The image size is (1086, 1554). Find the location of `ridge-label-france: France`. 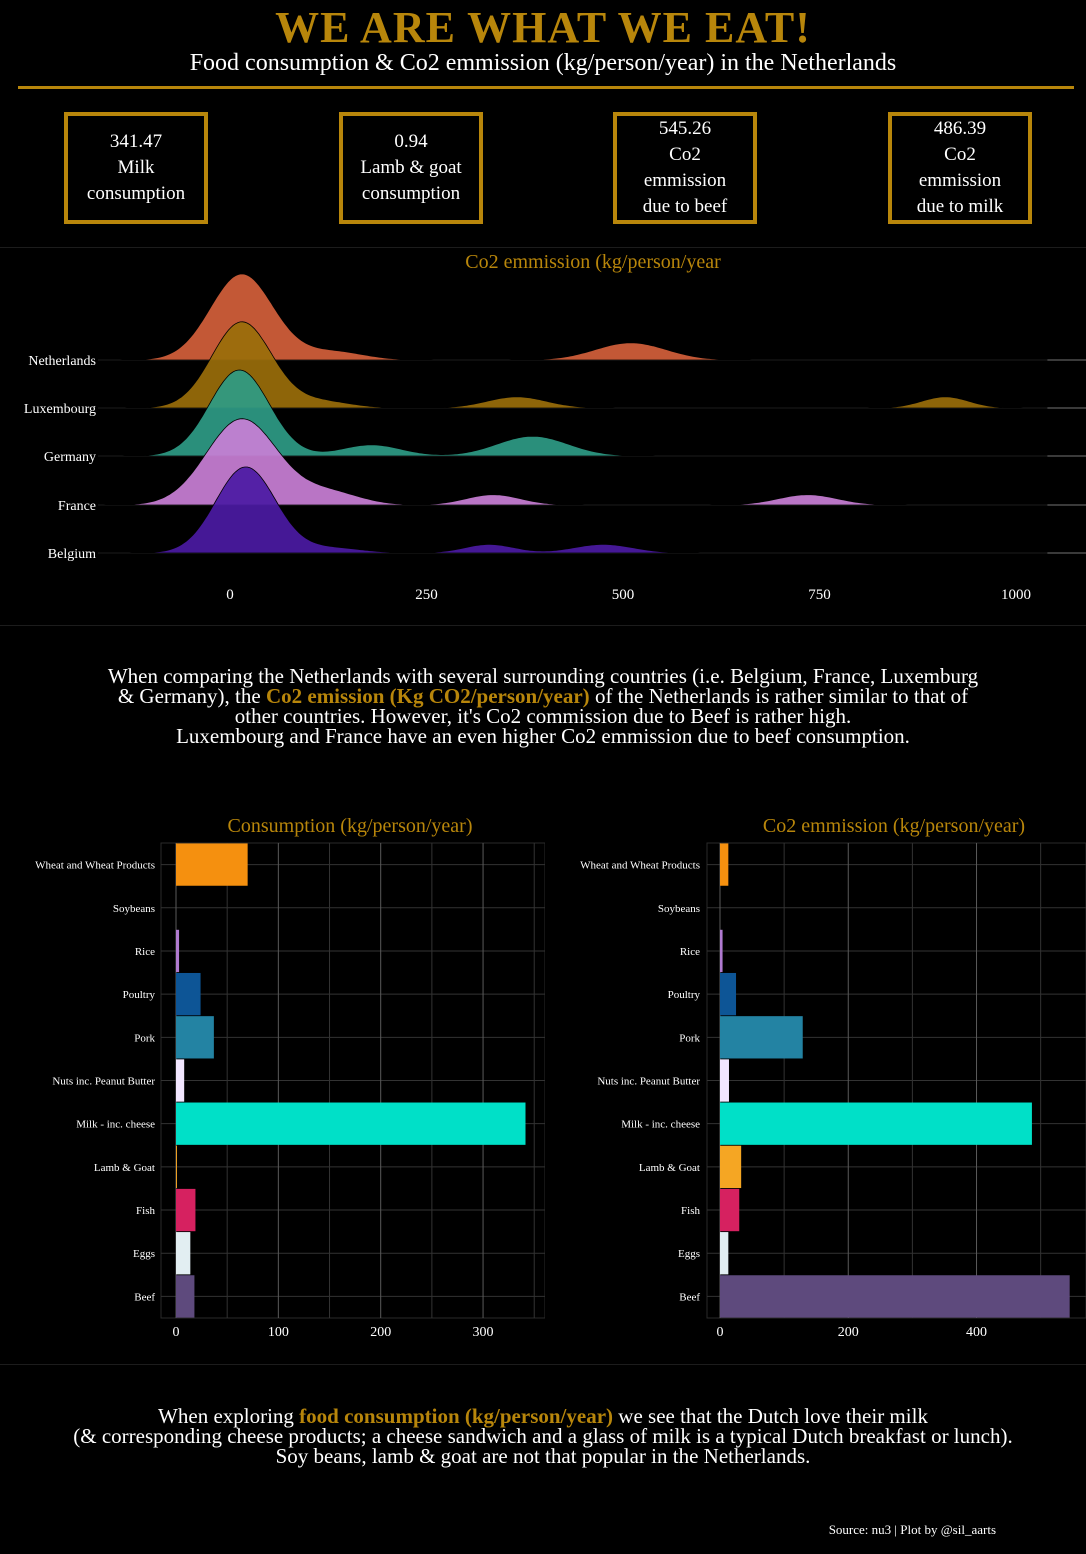

ridge-label-france: France is located at coordinates (77, 506).